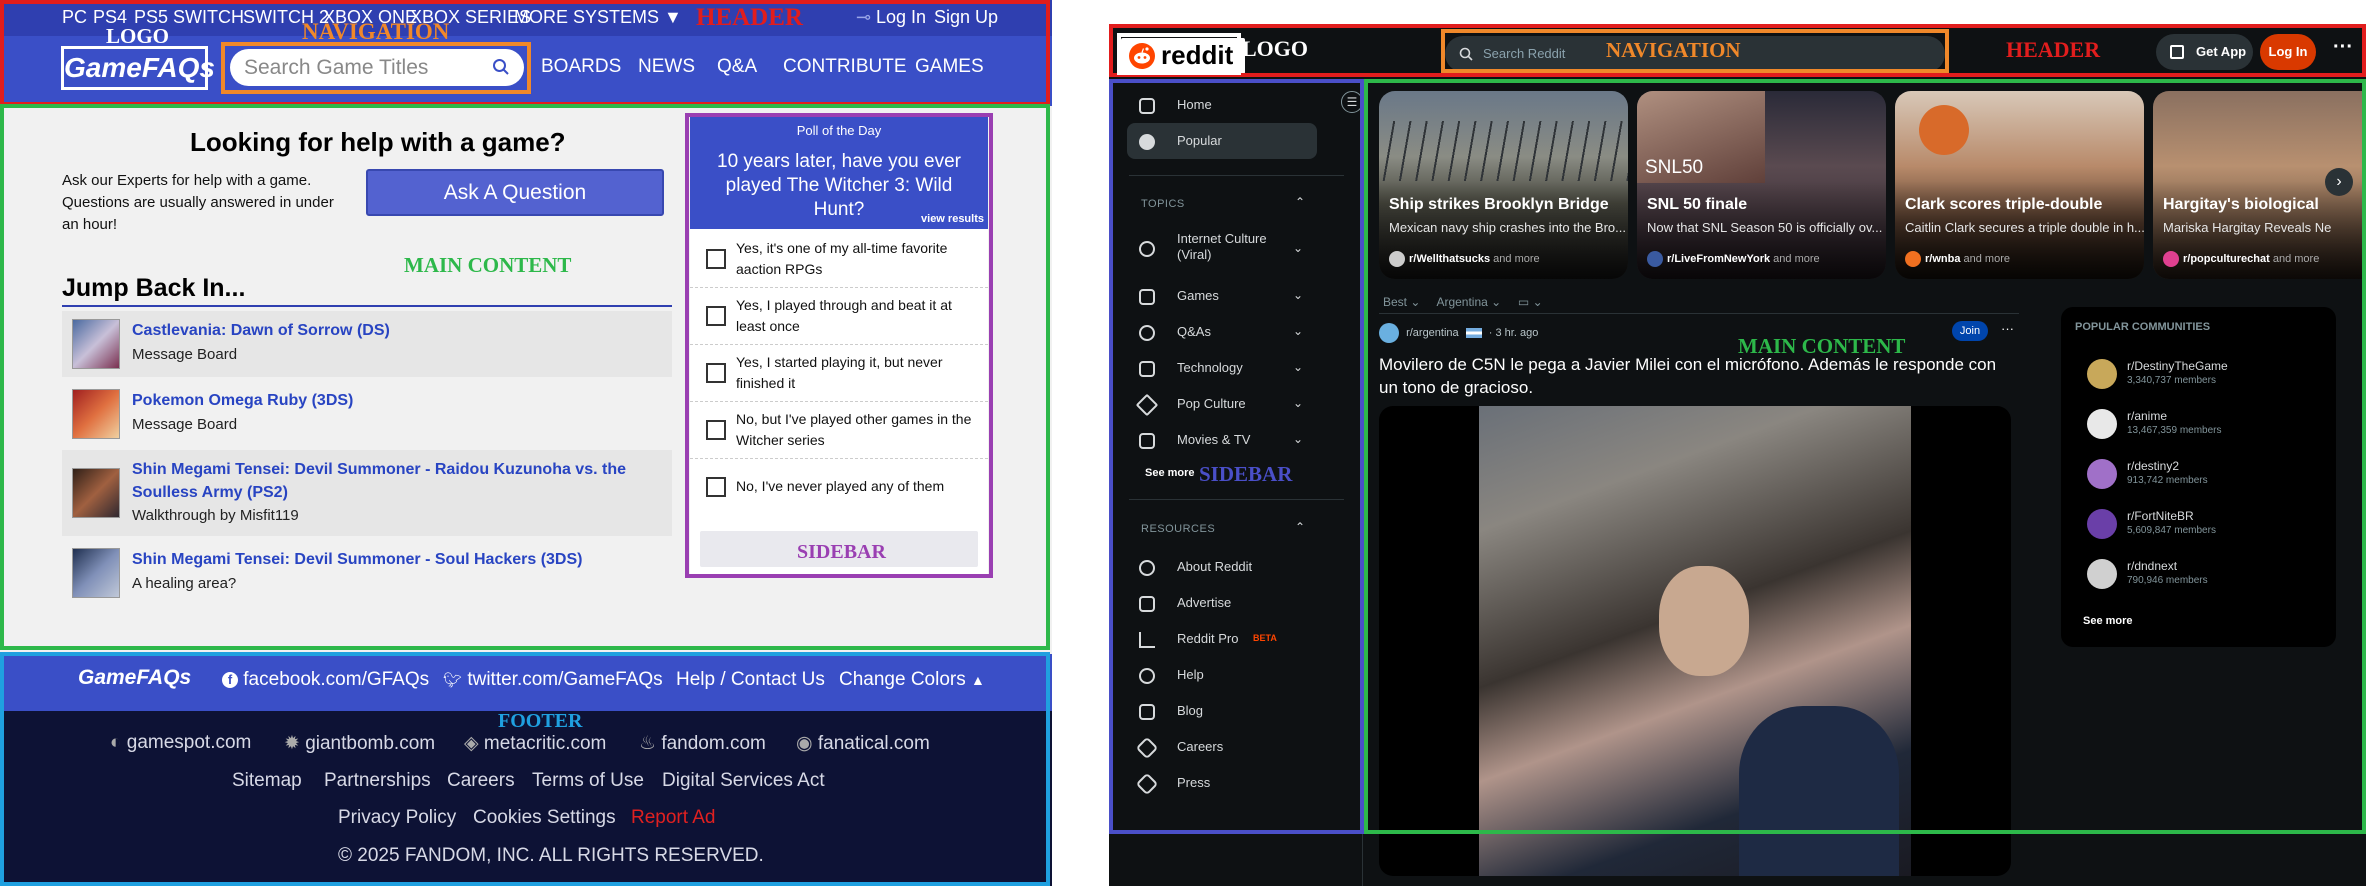 The height and width of the screenshot is (886, 2366). What do you see at coordinates (367, 414) in the screenshot?
I see `jump-item: Pokemon Omega Ruby (3DS) Message Board` at bounding box center [367, 414].